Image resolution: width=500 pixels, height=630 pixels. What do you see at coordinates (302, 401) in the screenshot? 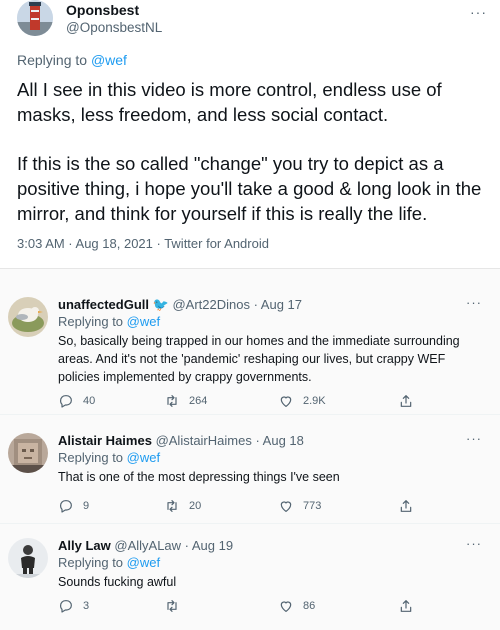
I see `like-button: 2.9K` at bounding box center [302, 401].